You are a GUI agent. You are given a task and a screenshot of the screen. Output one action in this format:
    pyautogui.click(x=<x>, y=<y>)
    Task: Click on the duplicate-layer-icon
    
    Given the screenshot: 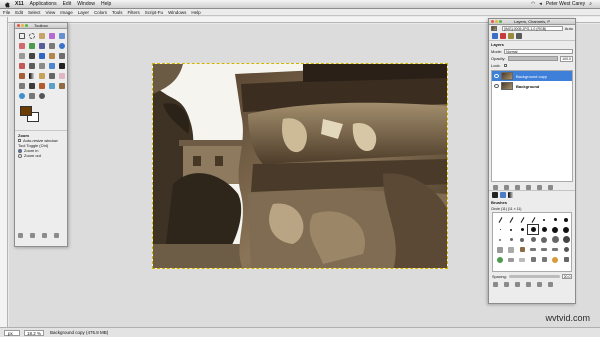 What is the action you would take?
    pyautogui.click(x=528, y=187)
    